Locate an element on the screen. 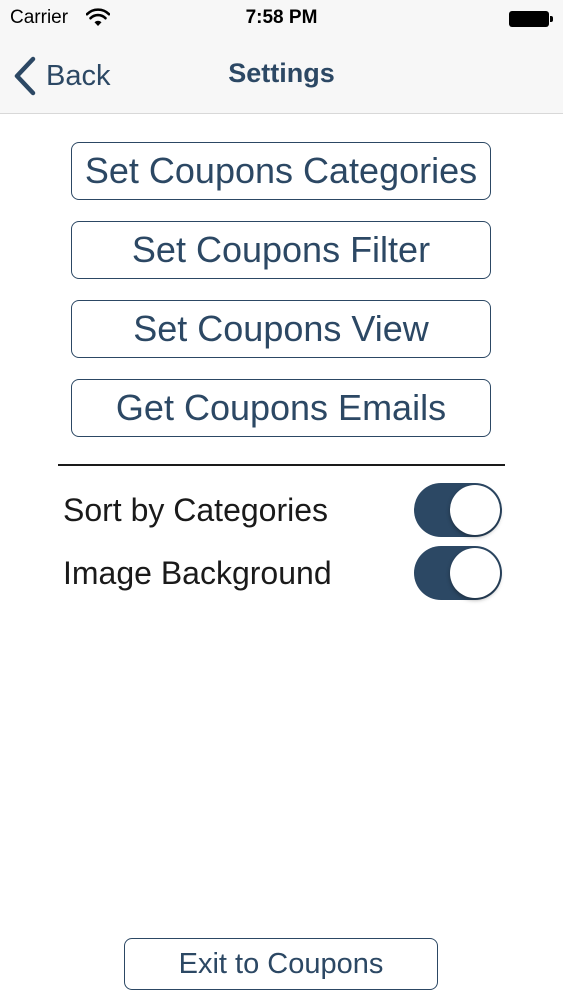 The height and width of the screenshot is (1000, 563). image-background-toggle is located at coordinates (458, 573).